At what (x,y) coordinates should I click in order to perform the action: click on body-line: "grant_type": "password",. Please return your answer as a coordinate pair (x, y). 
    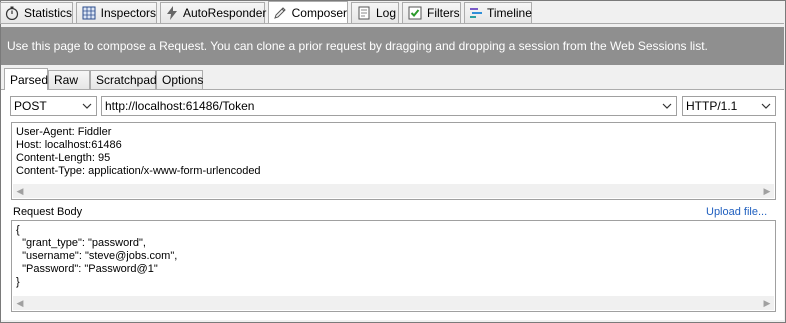
    Looking at the image, I should click on (81, 243).